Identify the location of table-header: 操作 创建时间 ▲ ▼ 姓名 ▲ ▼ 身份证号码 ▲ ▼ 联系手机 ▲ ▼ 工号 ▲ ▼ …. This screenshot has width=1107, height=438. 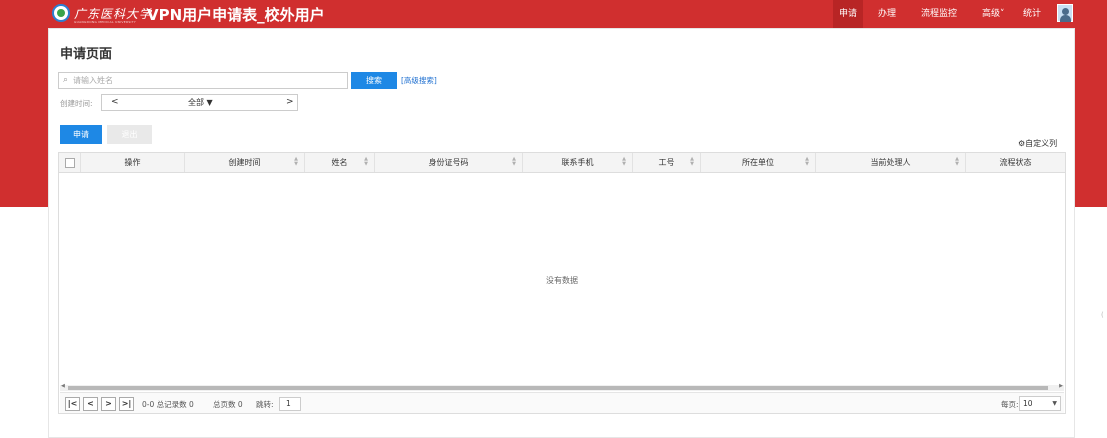
(562, 163).